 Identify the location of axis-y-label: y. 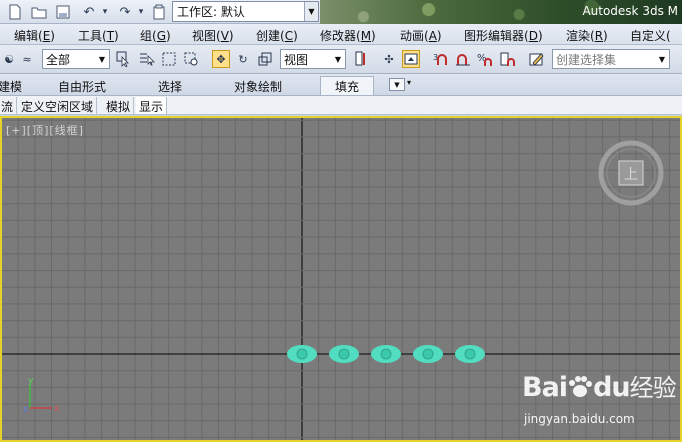
(31, 381).